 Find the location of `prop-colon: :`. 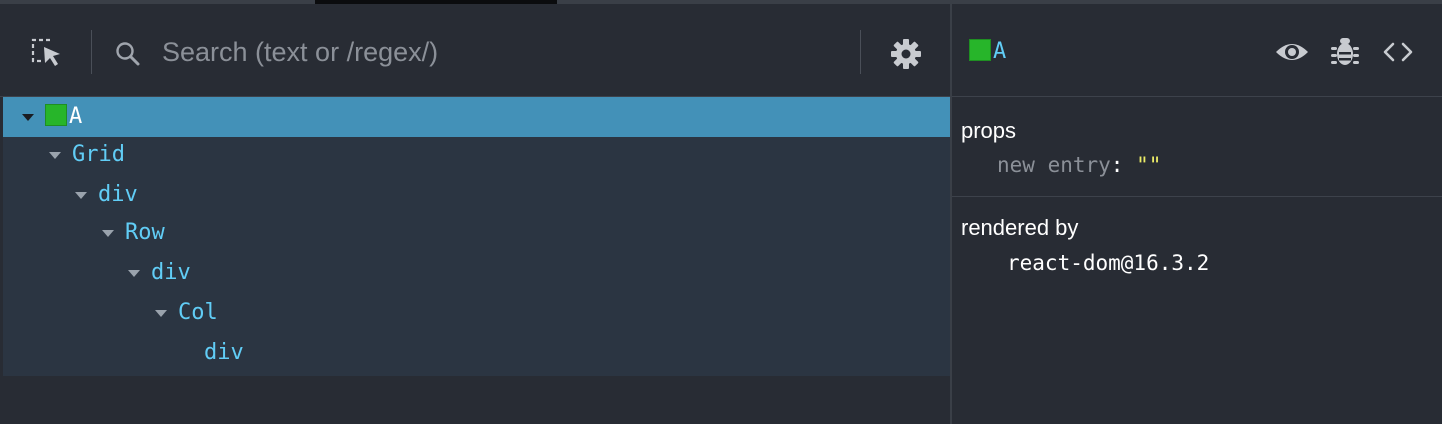

prop-colon: : is located at coordinates (1117, 165).